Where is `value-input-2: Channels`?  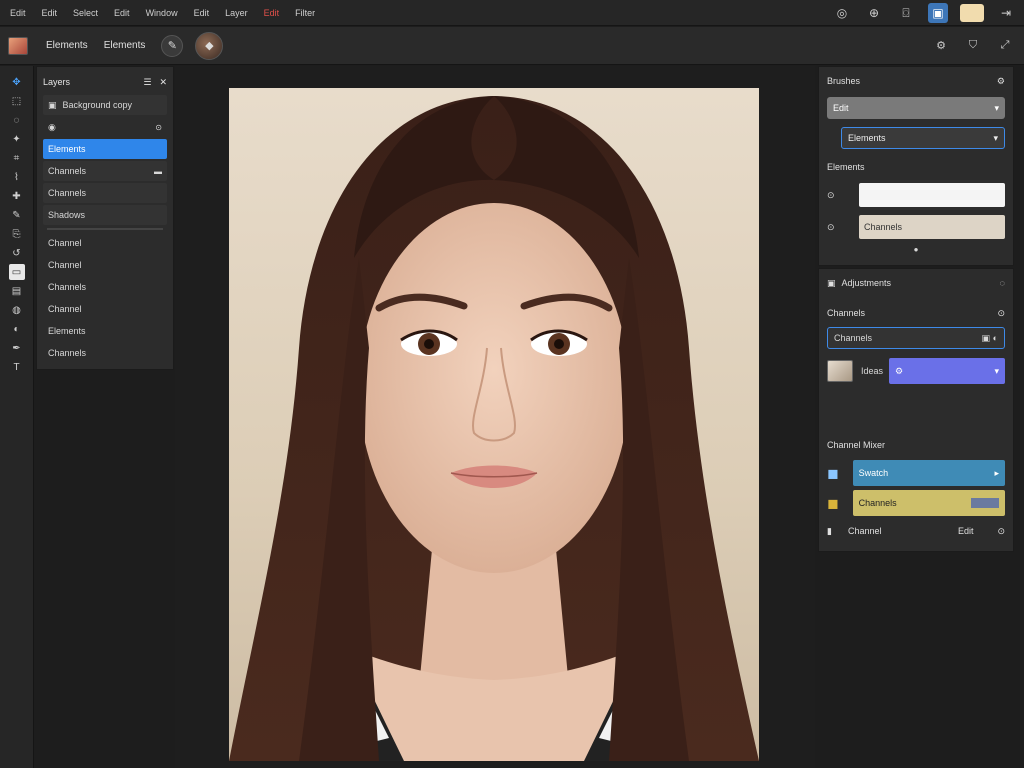 value-input-2: Channels is located at coordinates (932, 227).